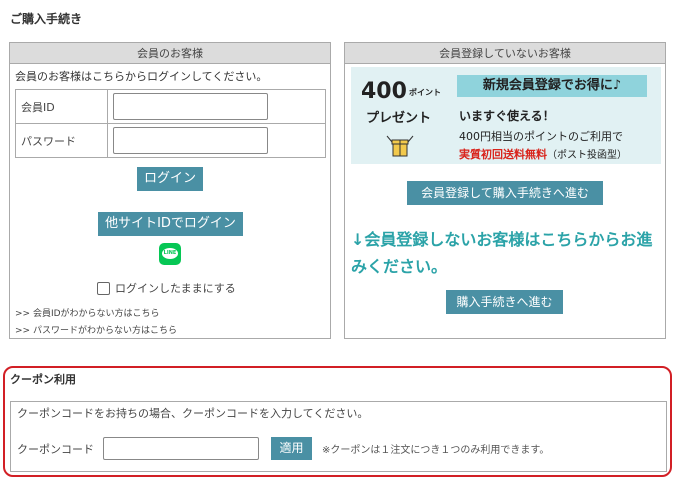 This screenshot has width=675, height=481. I want to click on login-button: ログイン, so click(170, 179).